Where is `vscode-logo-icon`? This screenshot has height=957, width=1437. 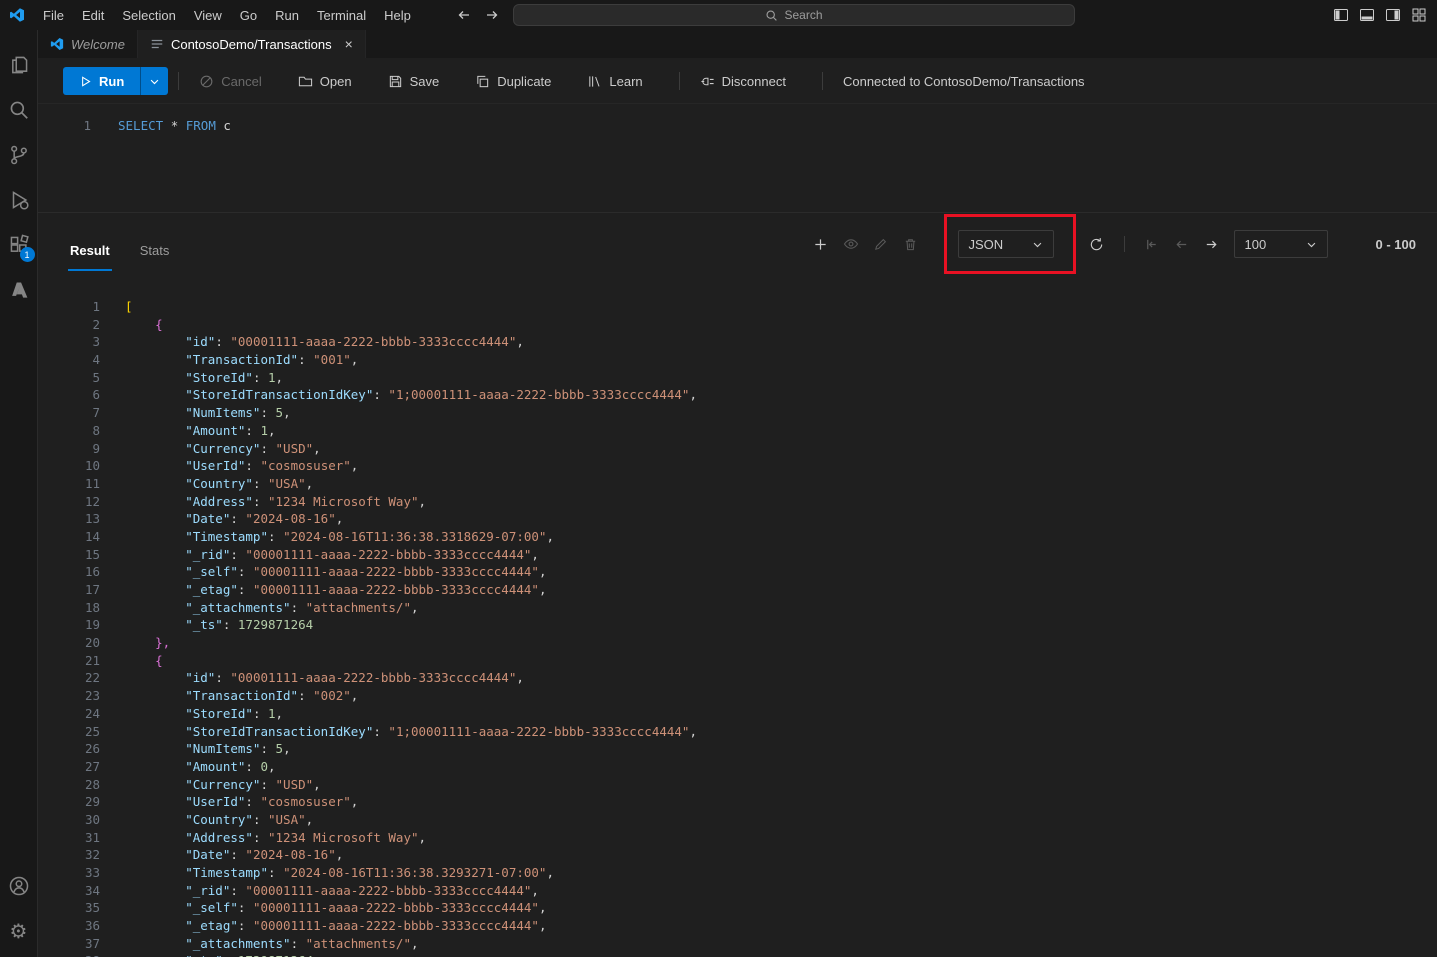 vscode-logo-icon is located at coordinates (17, 15).